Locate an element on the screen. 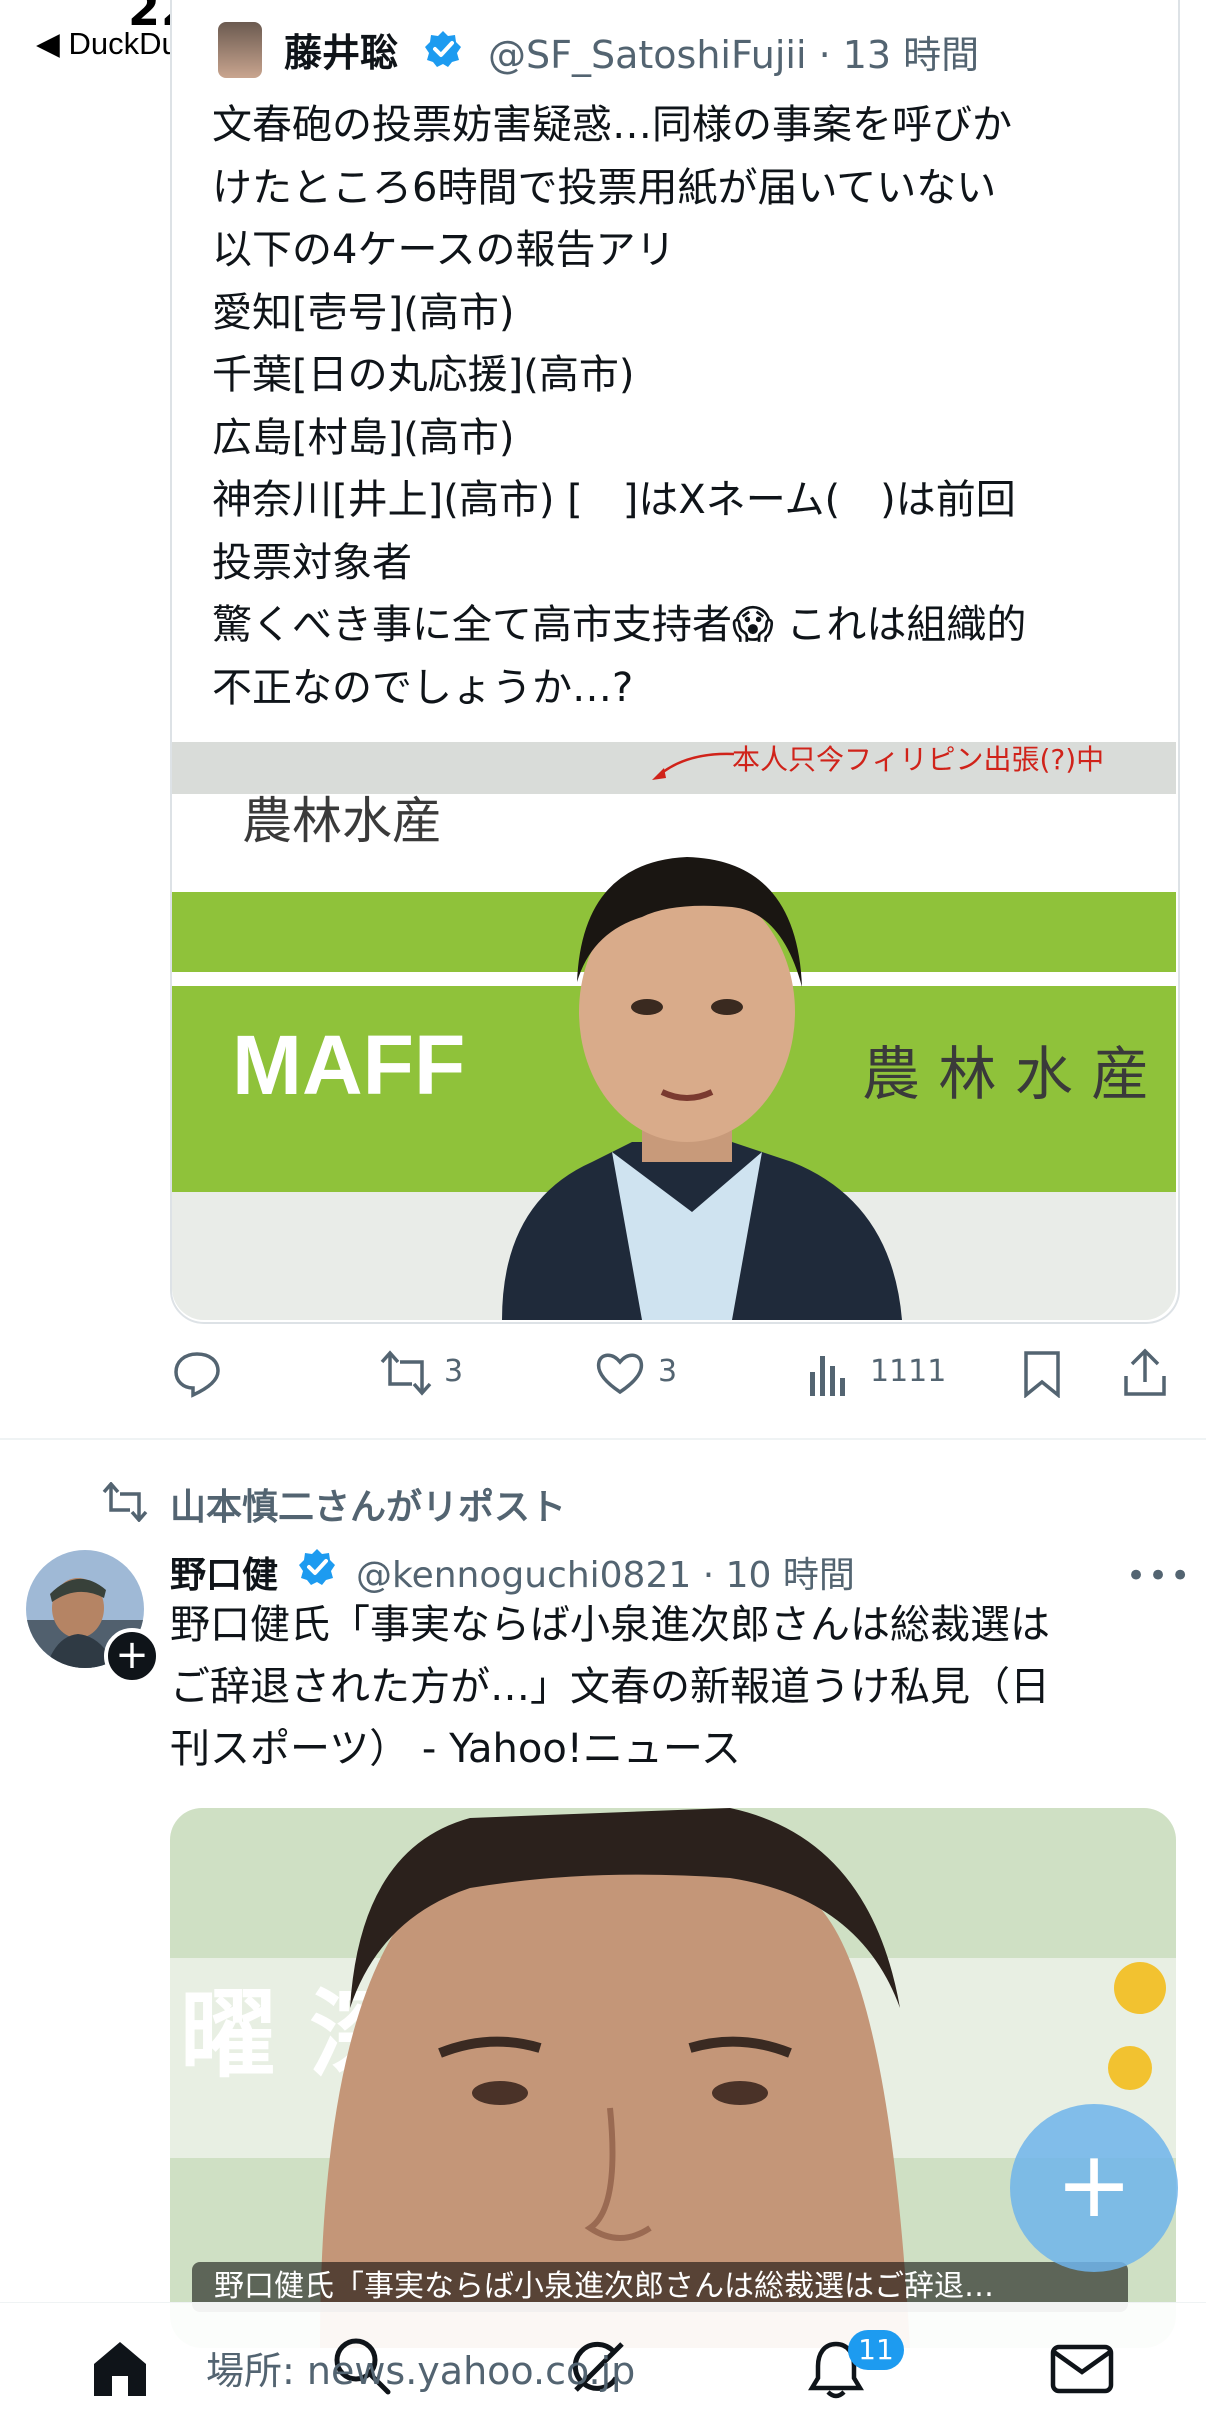 The height and width of the screenshot is (2420, 1206). text-line: 野口健氏「事実ならば小泉進次郎さんは総裁選は is located at coordinates (610, 1625).